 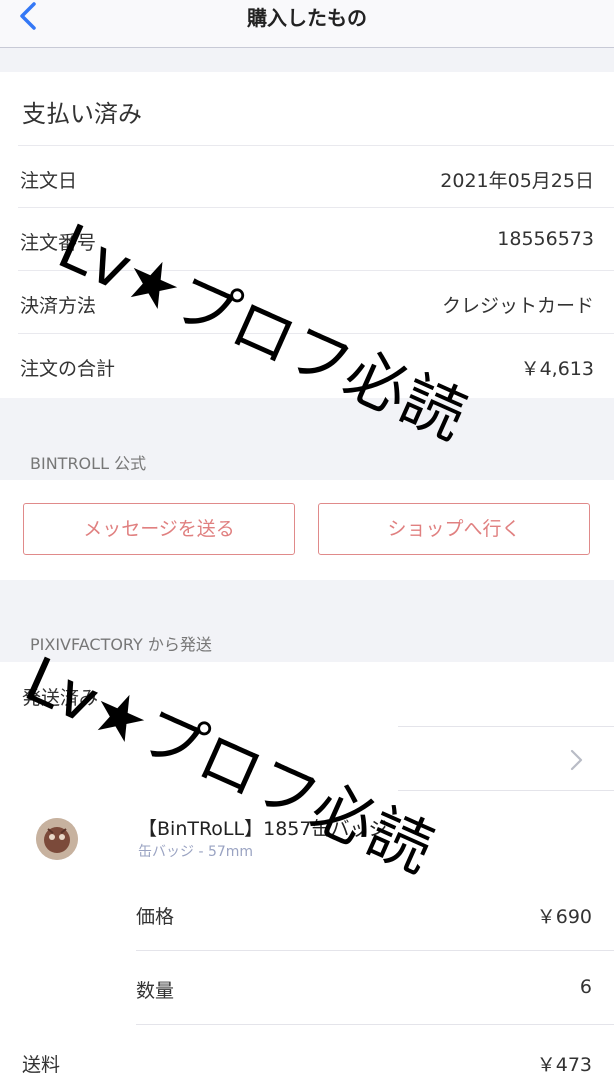 I want to click on page-title: 購入したもの, so click(x=307, y=18).